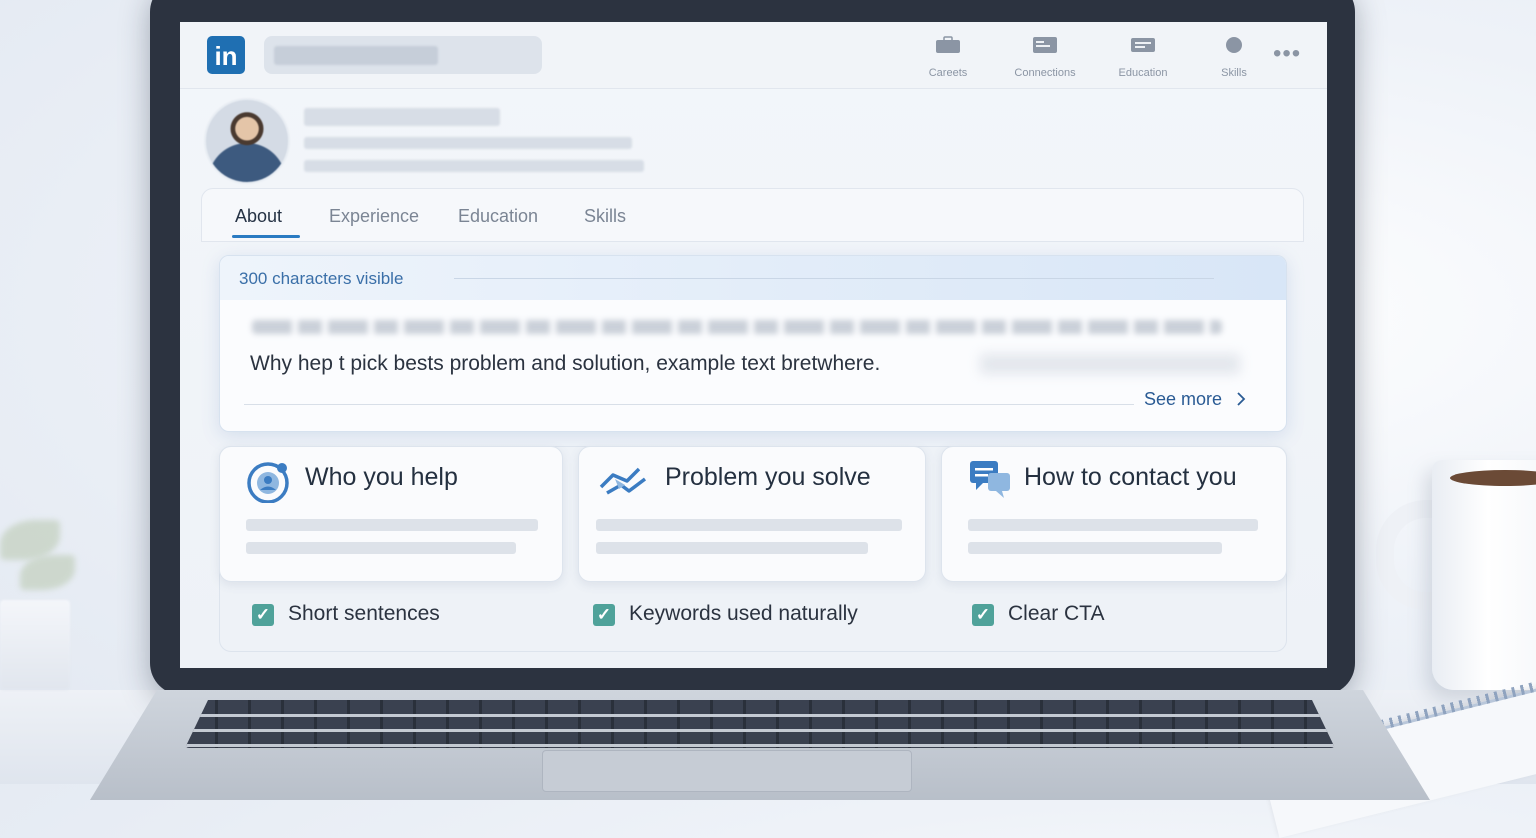 The height and width of the screenshot is (838, 1536). I want to click on avatar, so click(247, 141).